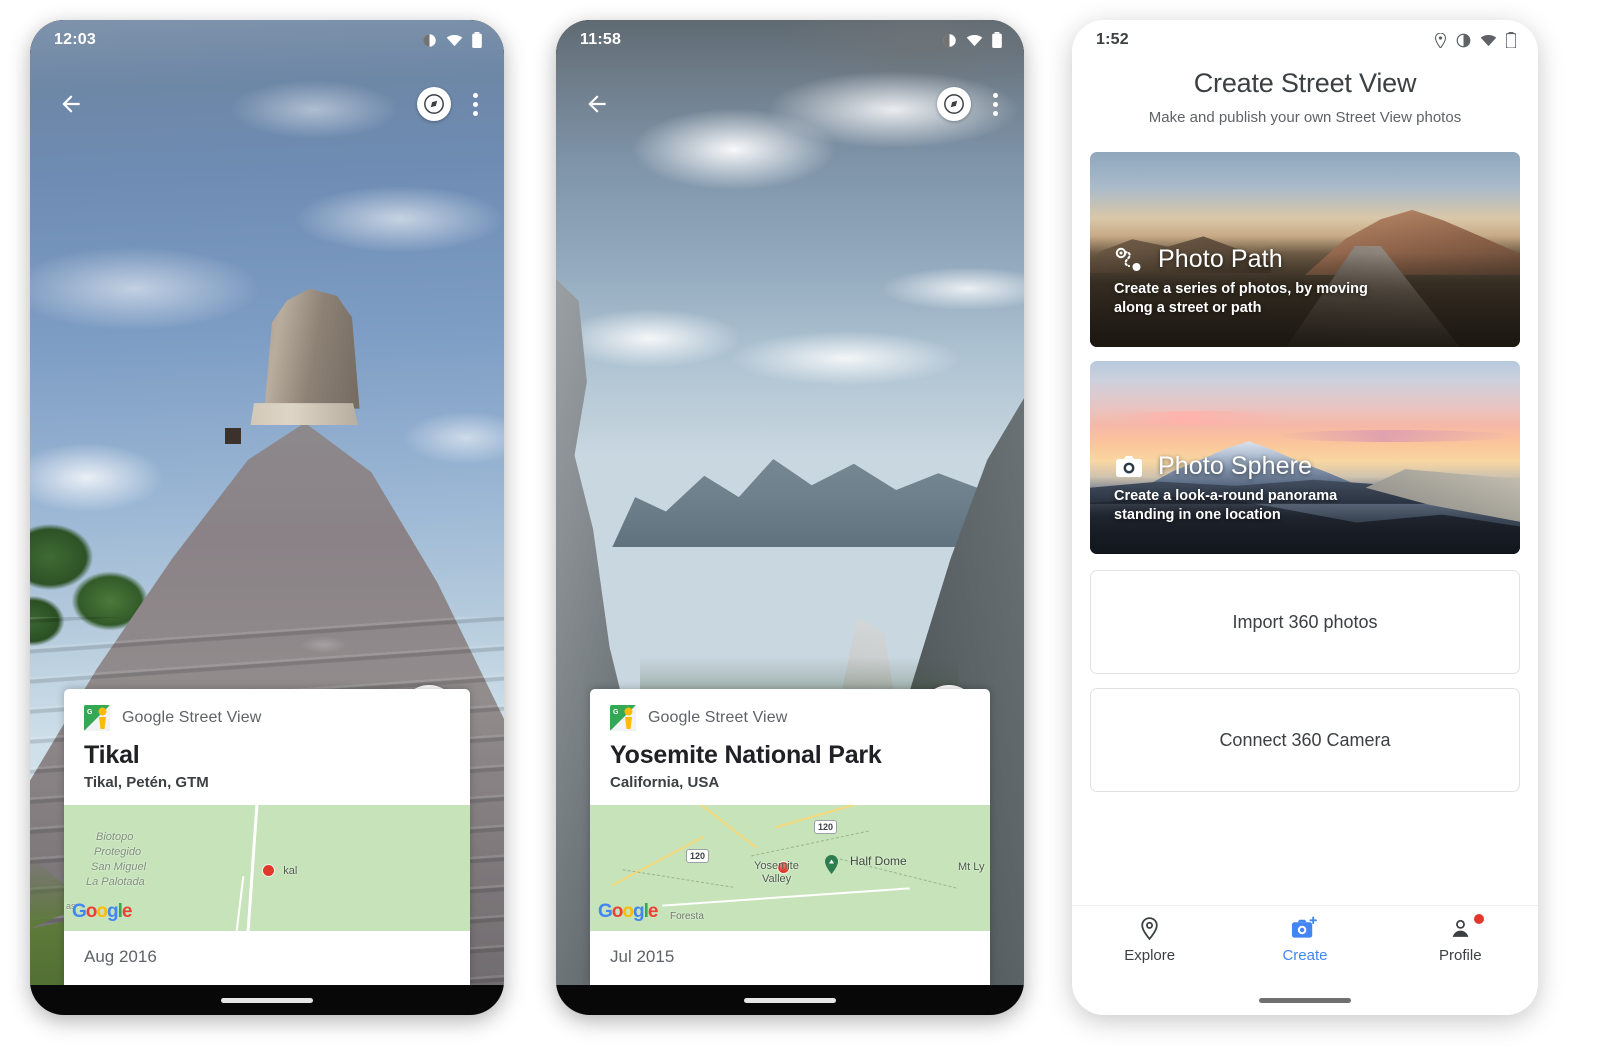 The image size is (1600, 1059). Describe the element at coordinates (1112, 39) in the screenshot. I see `status-time: 1:52` at that location.